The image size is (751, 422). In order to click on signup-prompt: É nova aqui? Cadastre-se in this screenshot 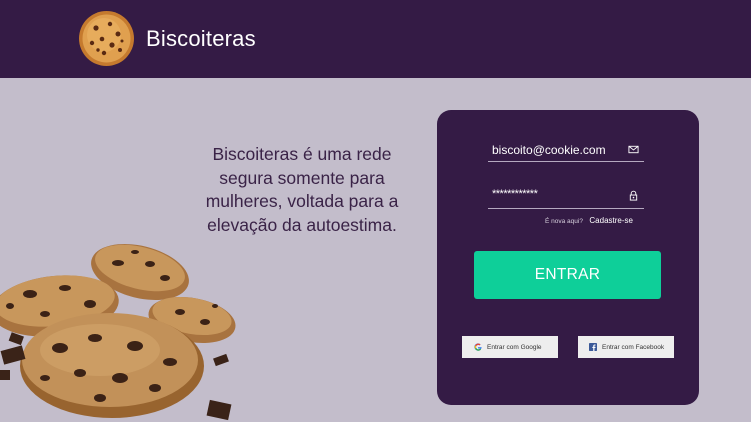, I will do `click(589, 219)`.